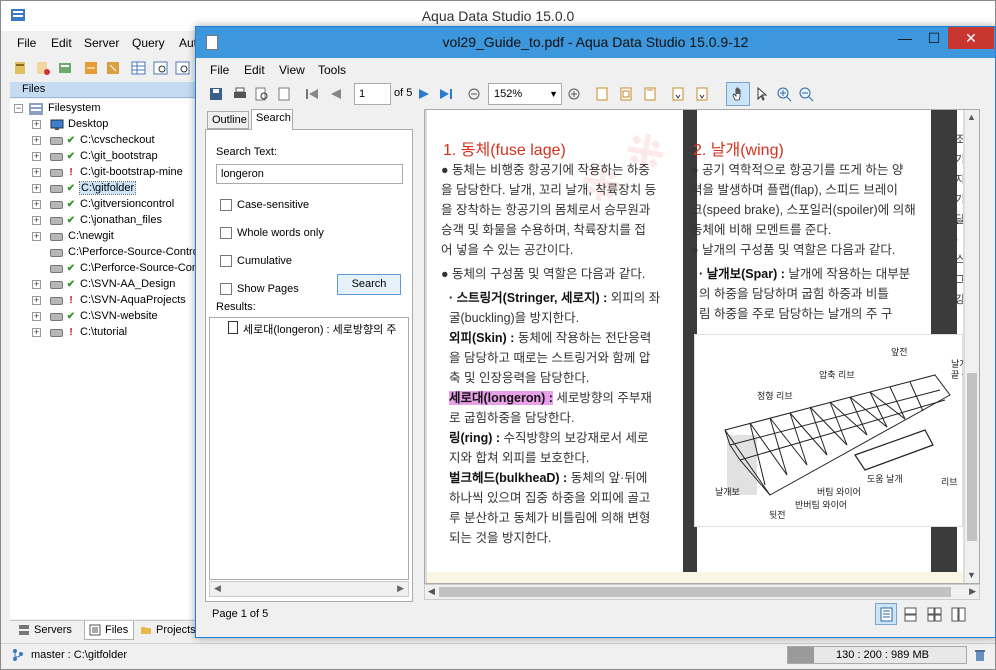 The width and height of the screenshot is (996, 670). Describe the element at coordinates (958, 614) in the screenshot. I see `continuous-facing-view-button` at that location.